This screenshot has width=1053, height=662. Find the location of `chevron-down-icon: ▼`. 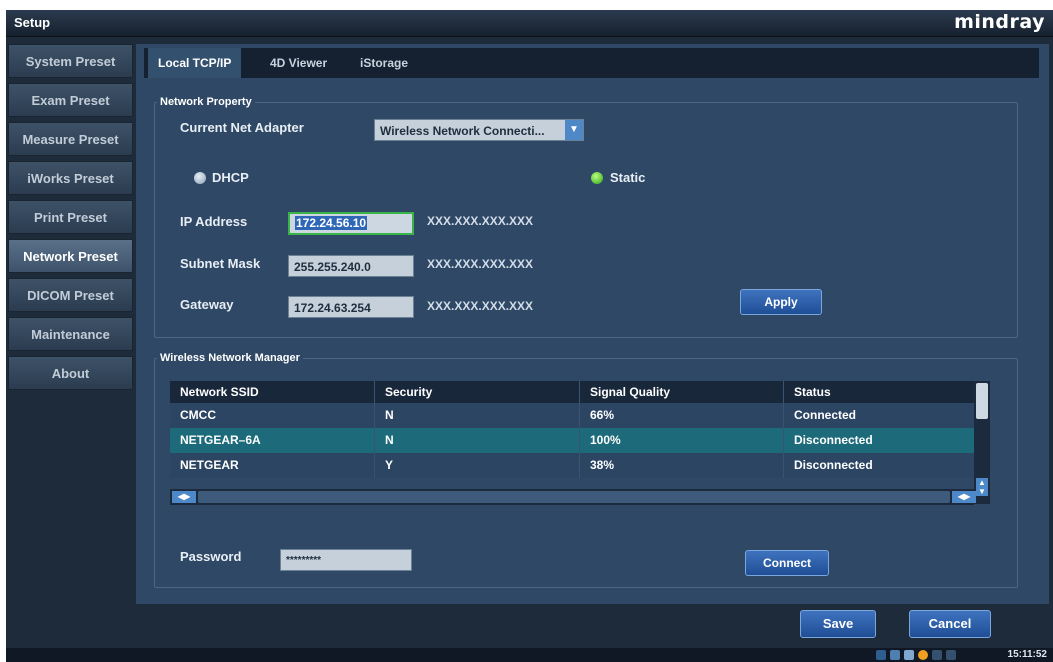

chevron-down-icon: ▼ is located at coordinates (574, 130).